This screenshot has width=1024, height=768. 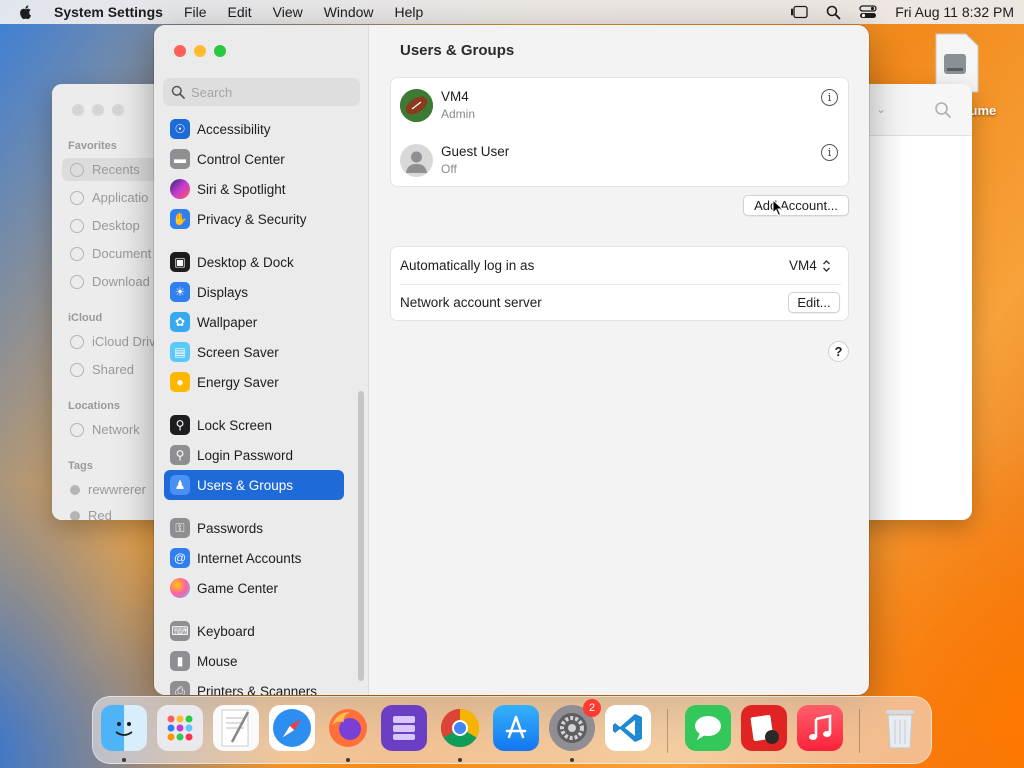 I want to click on finder-locations-header: Locations, so click(x=94, y=406).